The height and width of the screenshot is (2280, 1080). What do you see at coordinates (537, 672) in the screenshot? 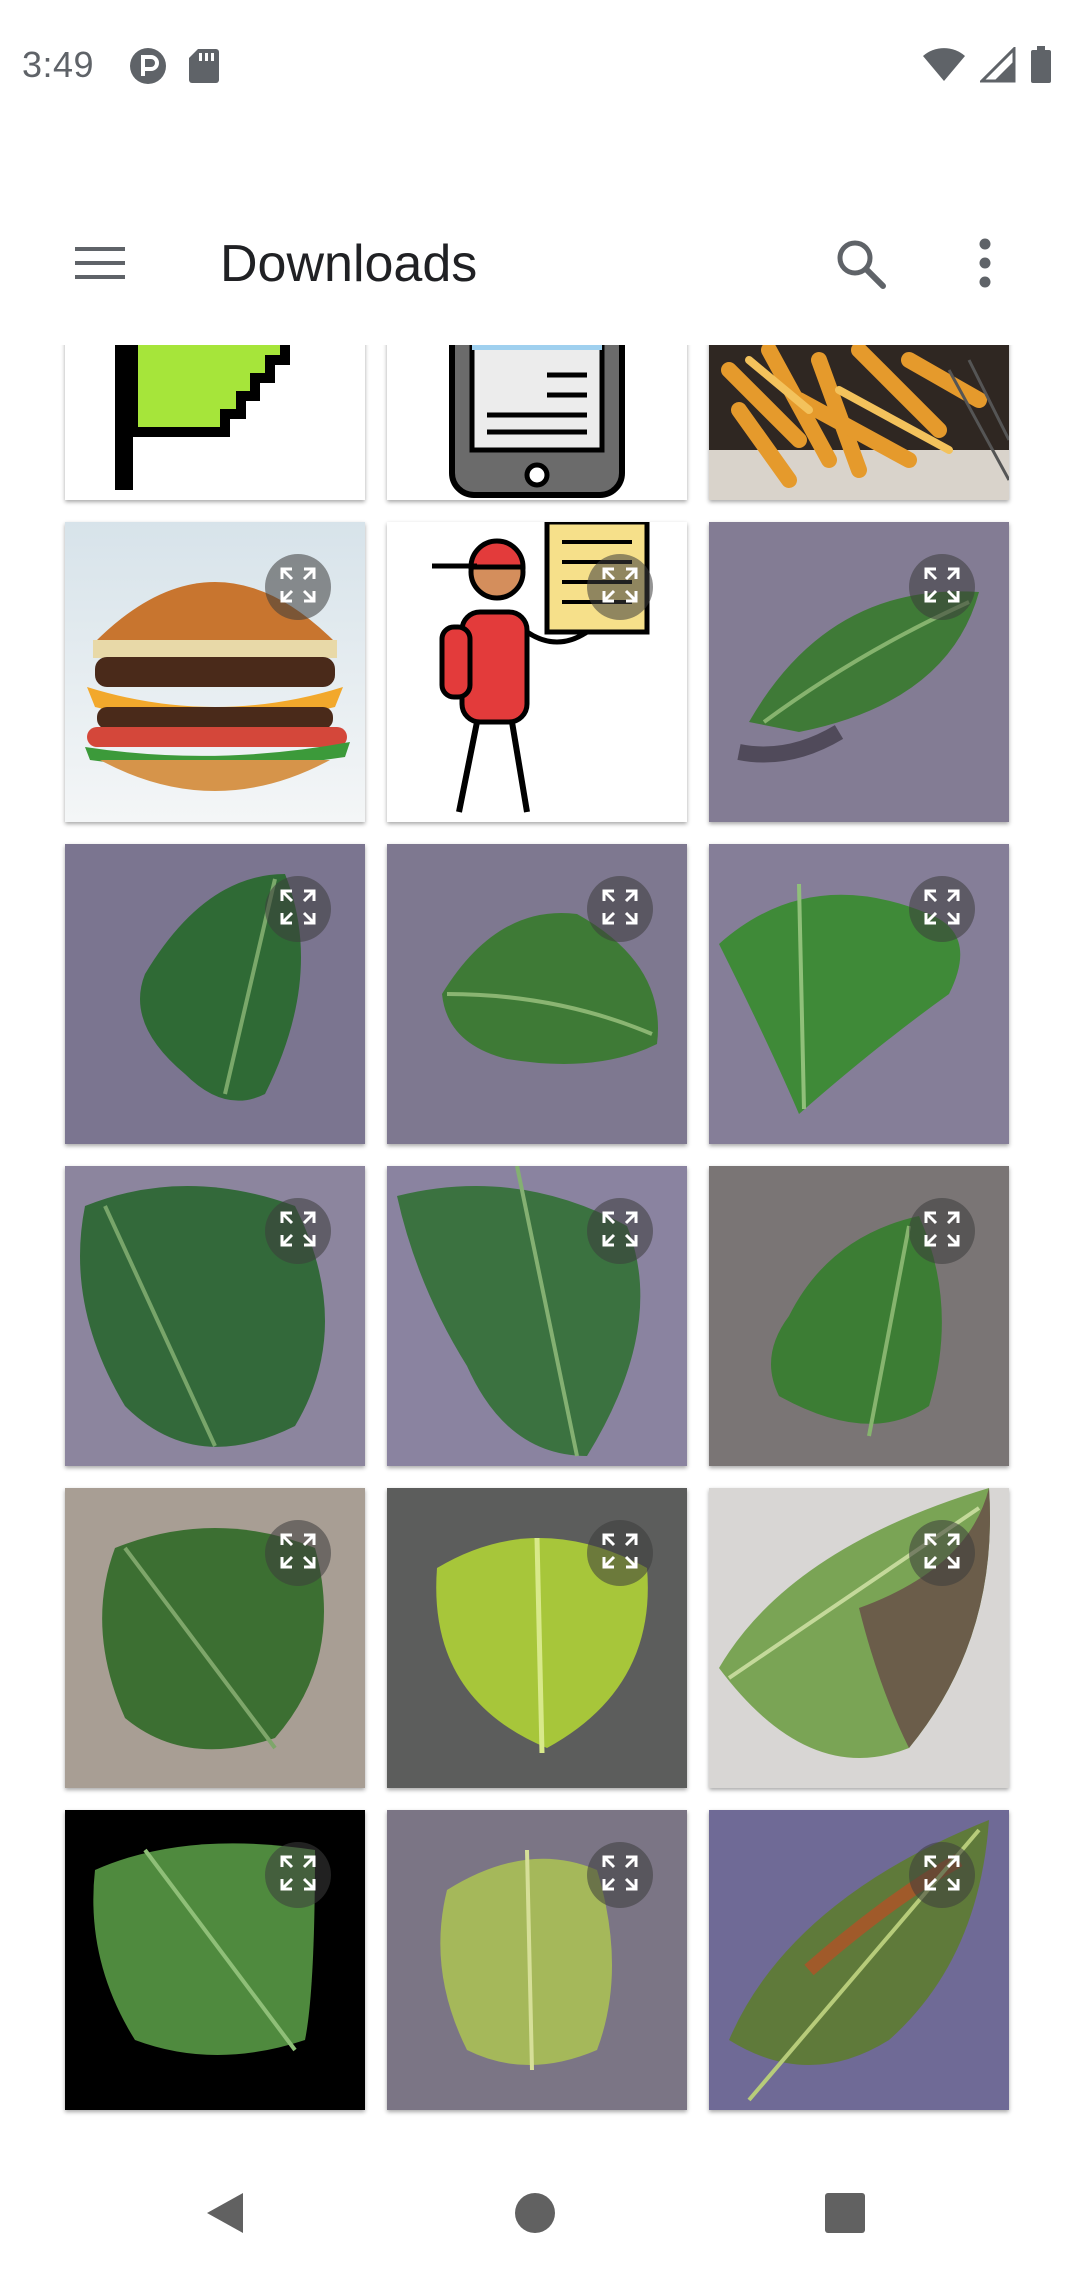
I see `image-tile-delivery-person` at bounding box center [537, 672].